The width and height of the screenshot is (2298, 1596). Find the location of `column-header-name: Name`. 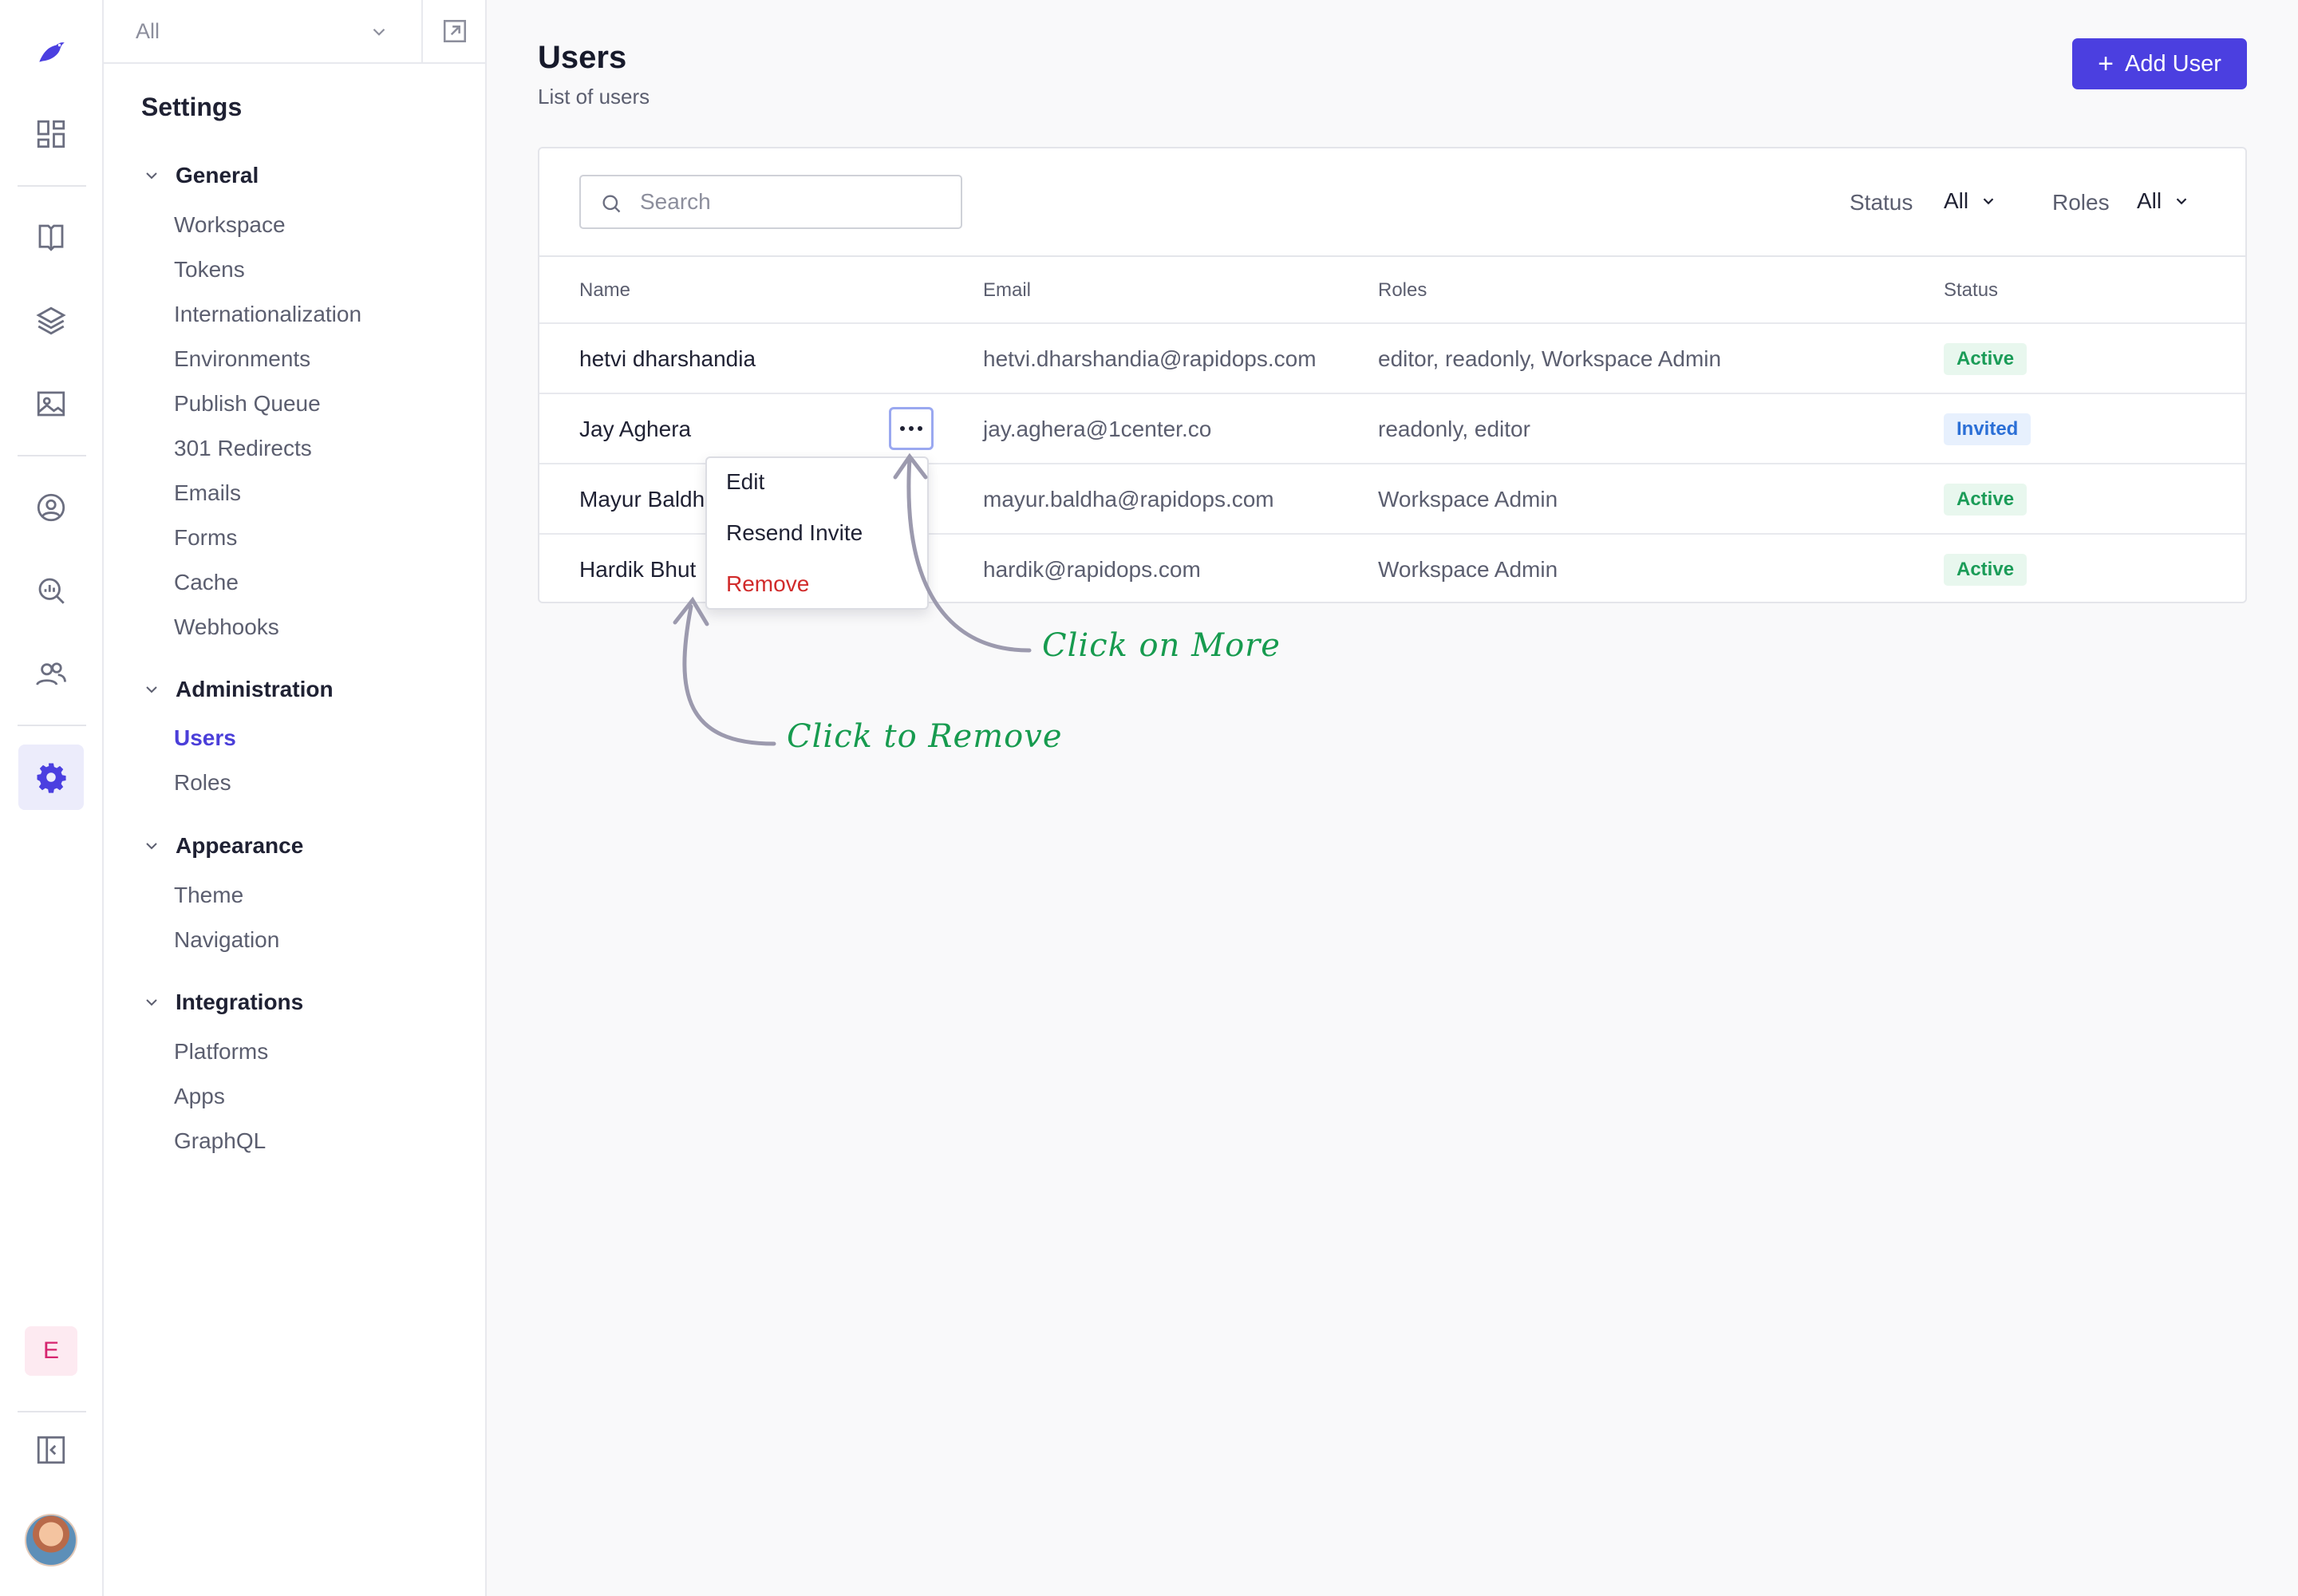

column-header-name: Name is located at coordinates (605, 290).